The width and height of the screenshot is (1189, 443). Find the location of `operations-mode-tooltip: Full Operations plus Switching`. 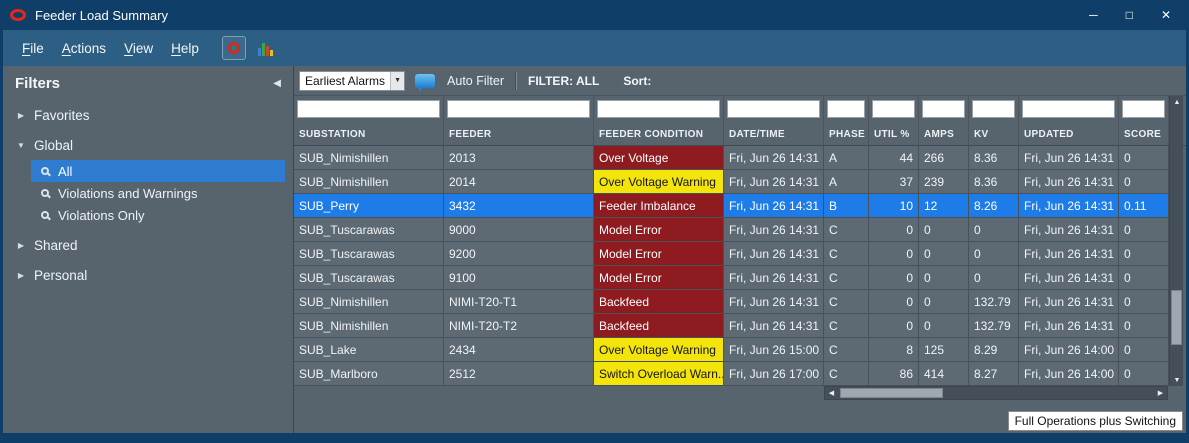

operations-mode-tooltip: Full Operations plus Switching is located at coordinates (1095, 421).